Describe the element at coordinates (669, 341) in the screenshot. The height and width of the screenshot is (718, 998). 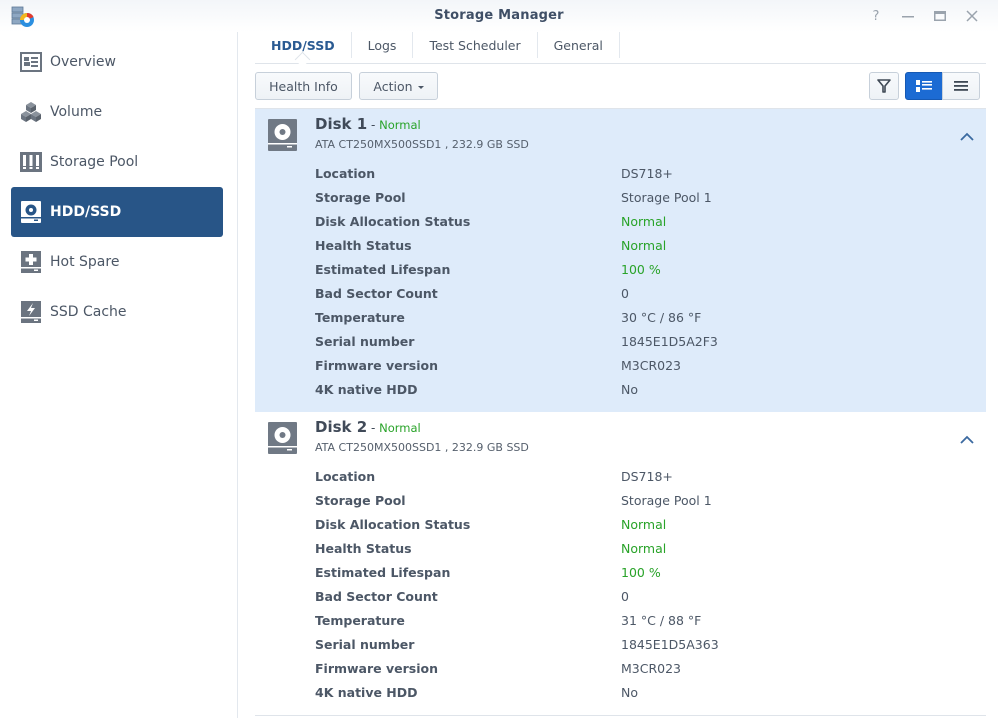
I see `detail-value: 1845E1D5A2F3` at that location.